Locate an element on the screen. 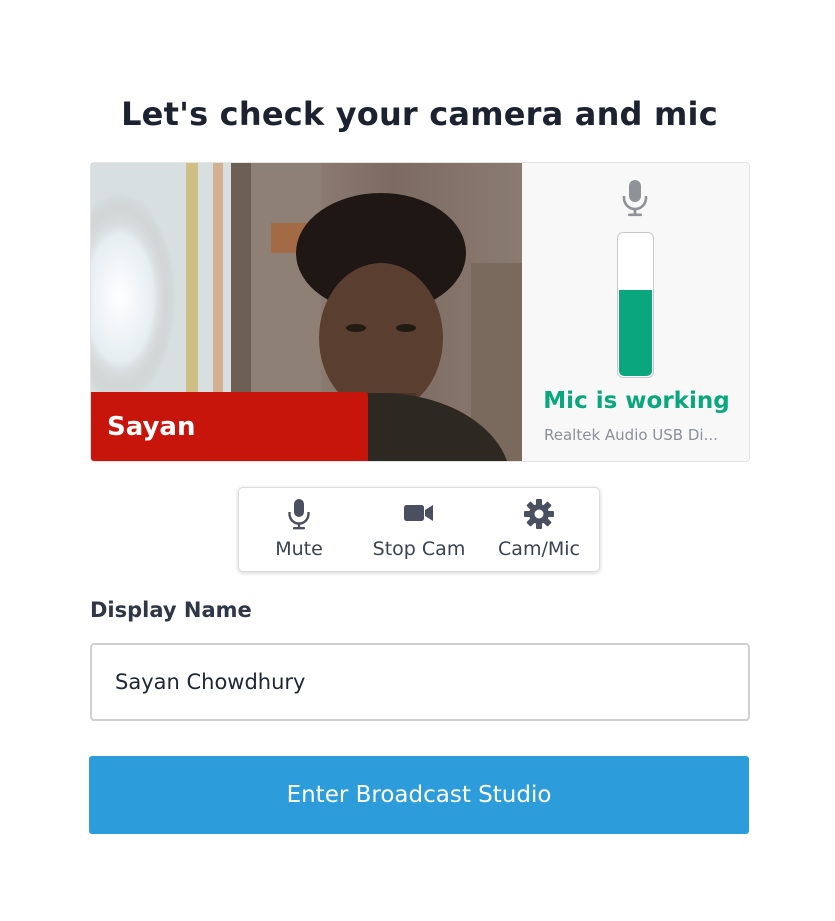 The width and height of the screenshot is (835, 921). cam-mic-label: Cam/Mic is located at coordinates (539, 549).